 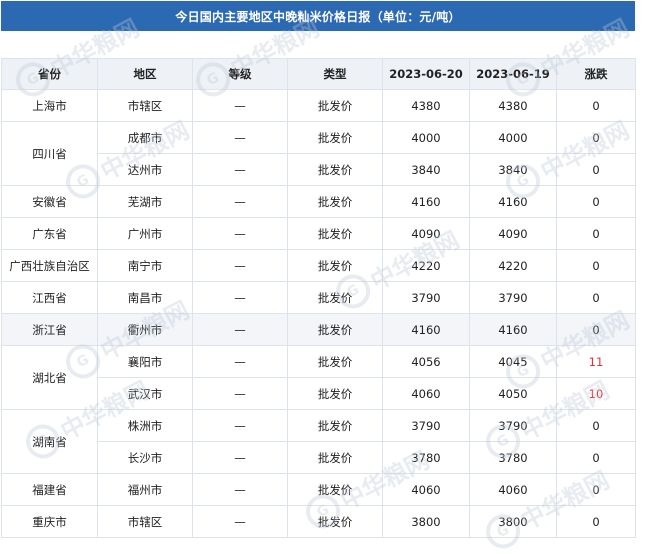 What do you see at coordinates (513, 457) in the screenshot?
I see `price-cell-date-2: 3780` at bounding box center [513, 457].